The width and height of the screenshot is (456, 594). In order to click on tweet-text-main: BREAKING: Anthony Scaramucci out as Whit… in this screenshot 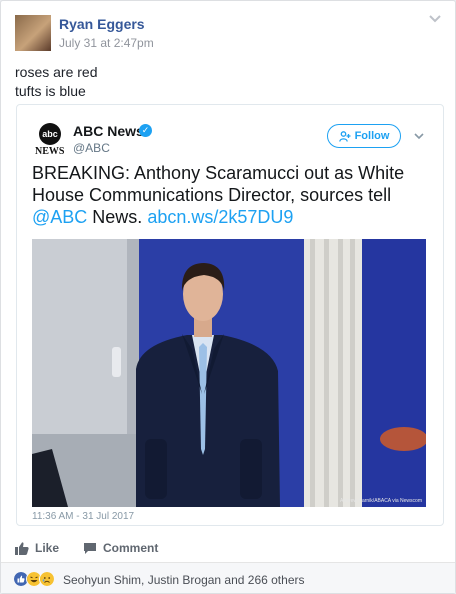, I will do `click(218, 184)`.